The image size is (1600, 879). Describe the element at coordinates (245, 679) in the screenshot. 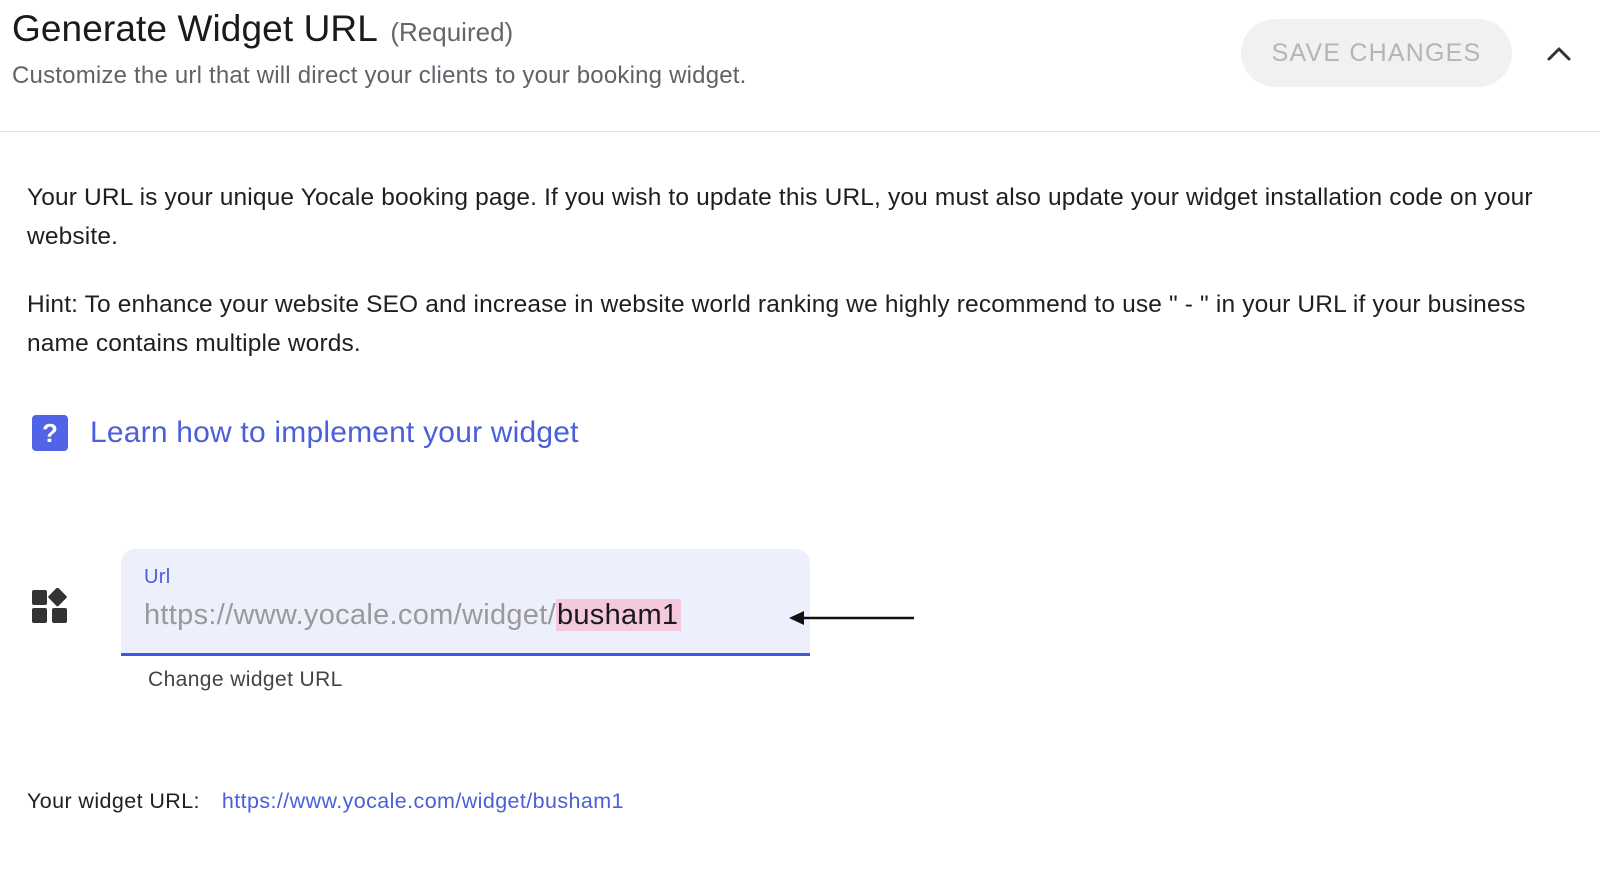

I see `url-helper-text: Change widget URL` at that location.